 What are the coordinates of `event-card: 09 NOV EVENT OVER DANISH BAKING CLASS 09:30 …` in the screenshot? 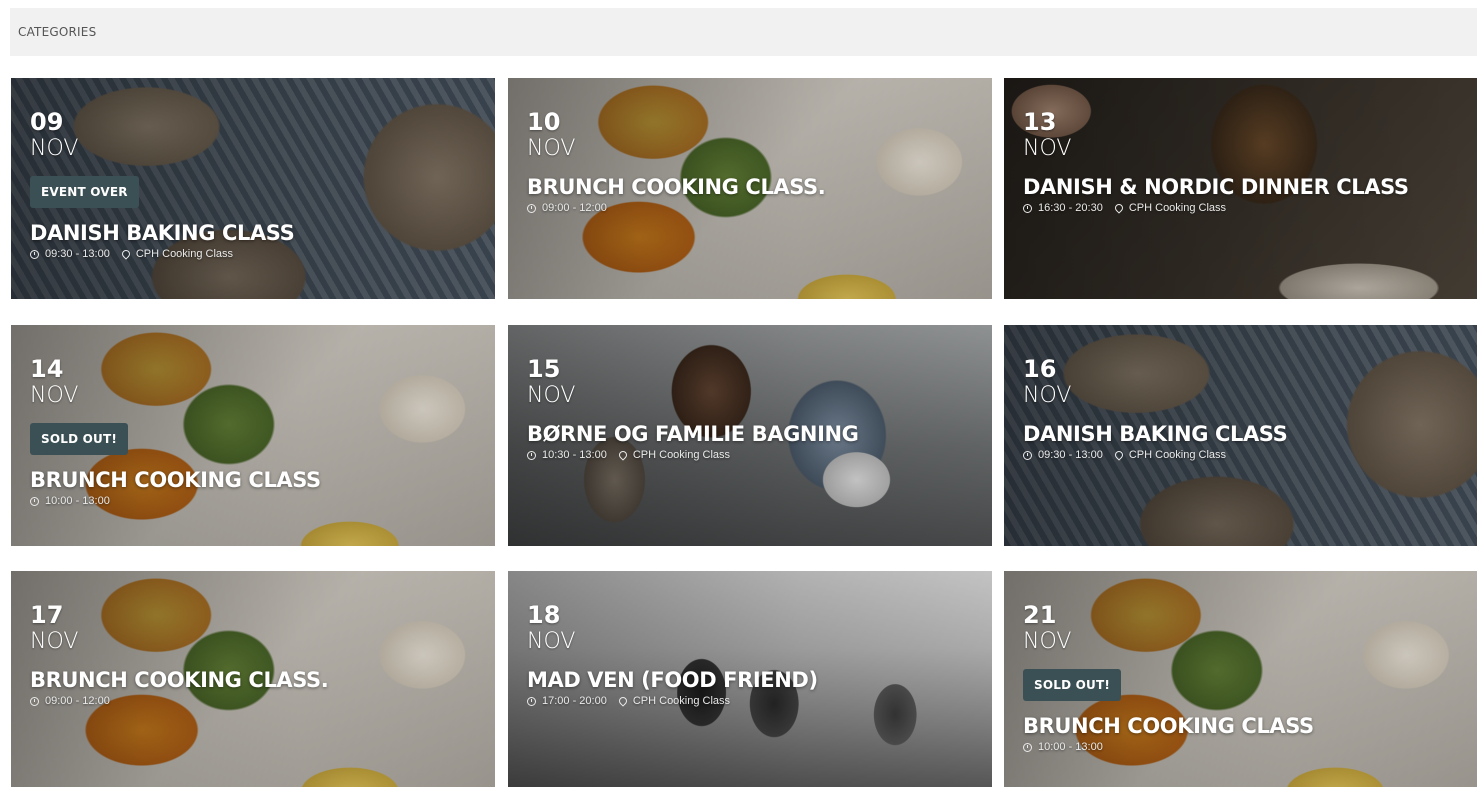 It's located at (253, 188).